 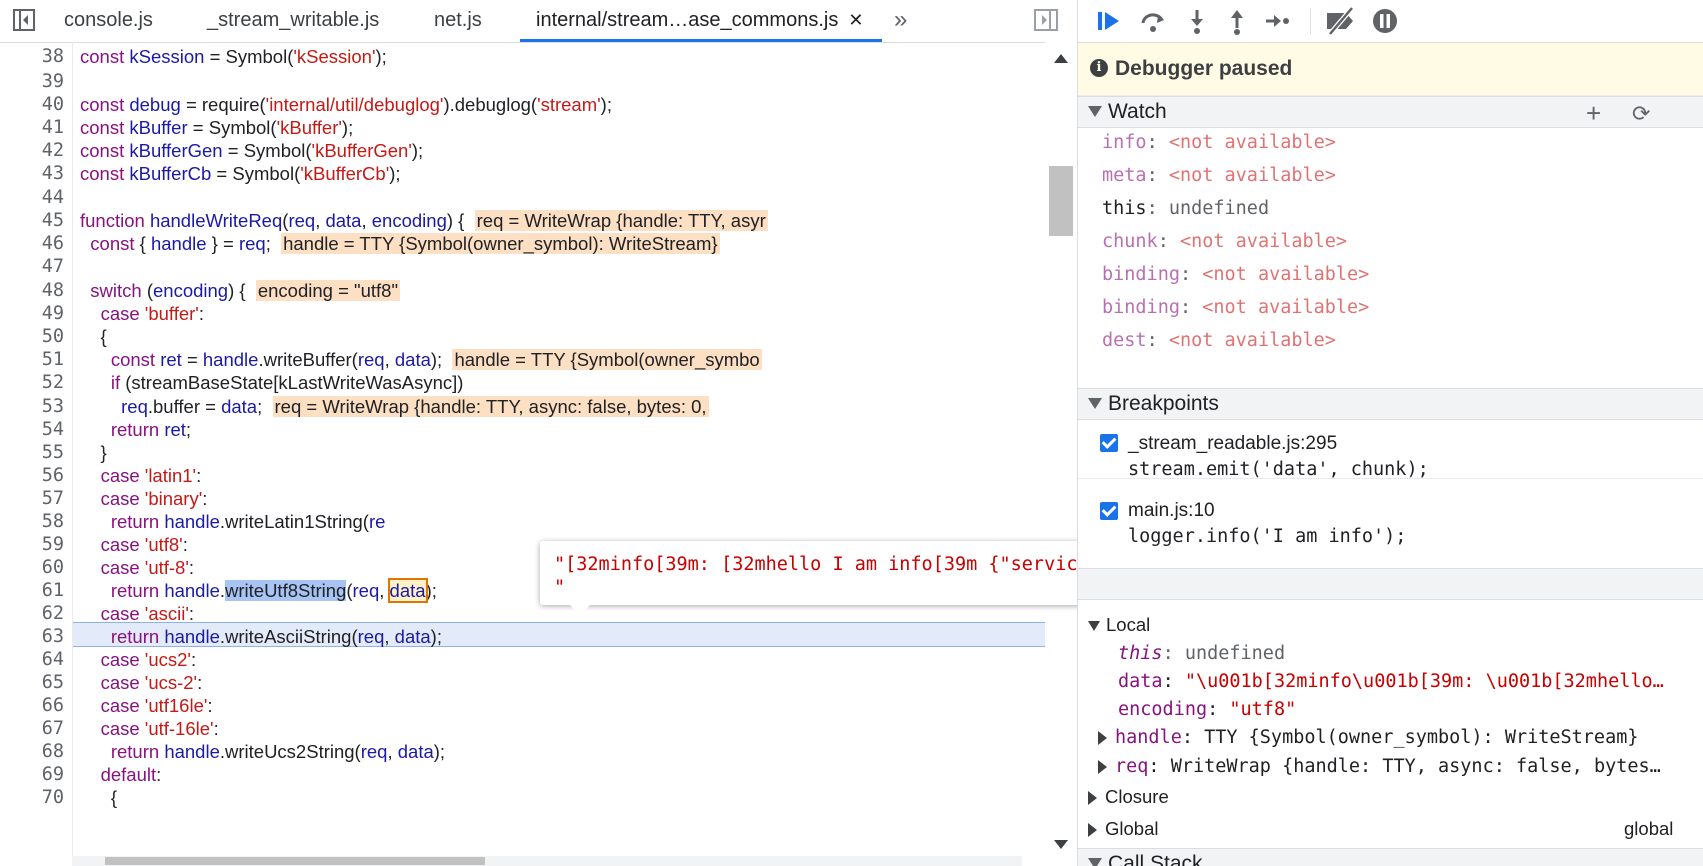 What do you see at coordinates (34, 197) in the screenshot?
I see `line-number: 44` at bounding box center [34, 197].